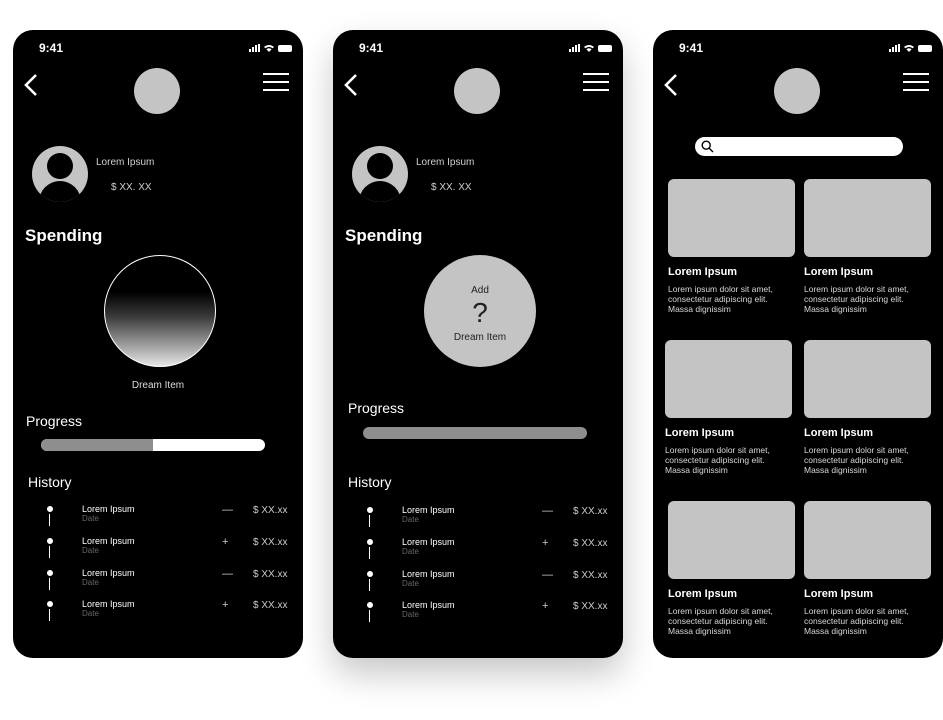 This screenshot has height=720, width=943. I want to click on search-input, so click(799, 146).